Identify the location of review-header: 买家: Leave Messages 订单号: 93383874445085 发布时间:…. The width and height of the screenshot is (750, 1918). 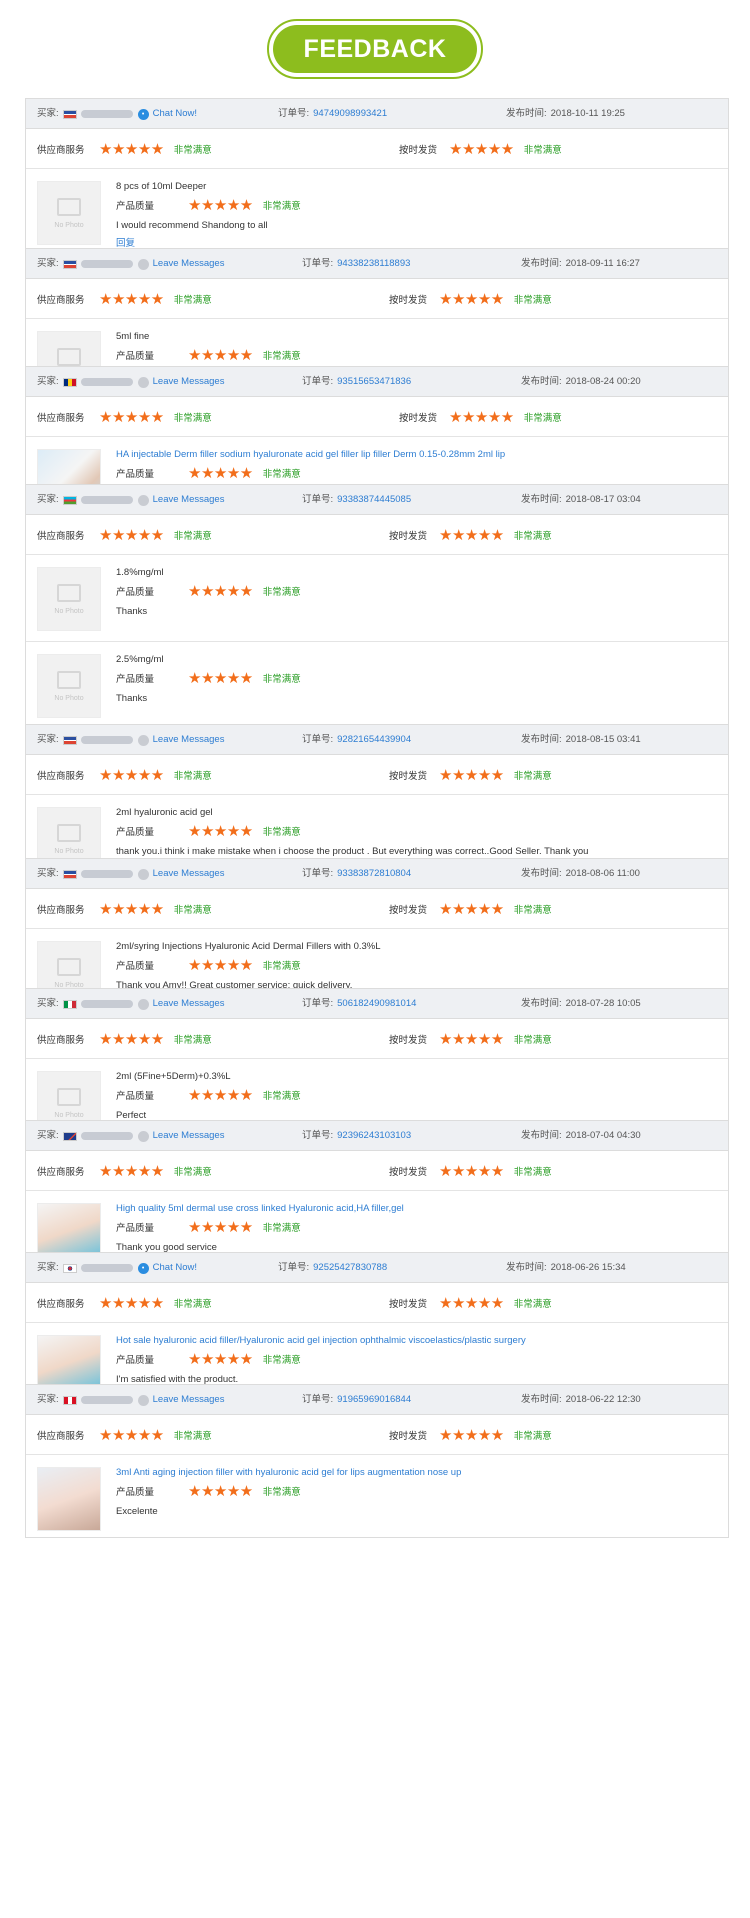
(377, 500).